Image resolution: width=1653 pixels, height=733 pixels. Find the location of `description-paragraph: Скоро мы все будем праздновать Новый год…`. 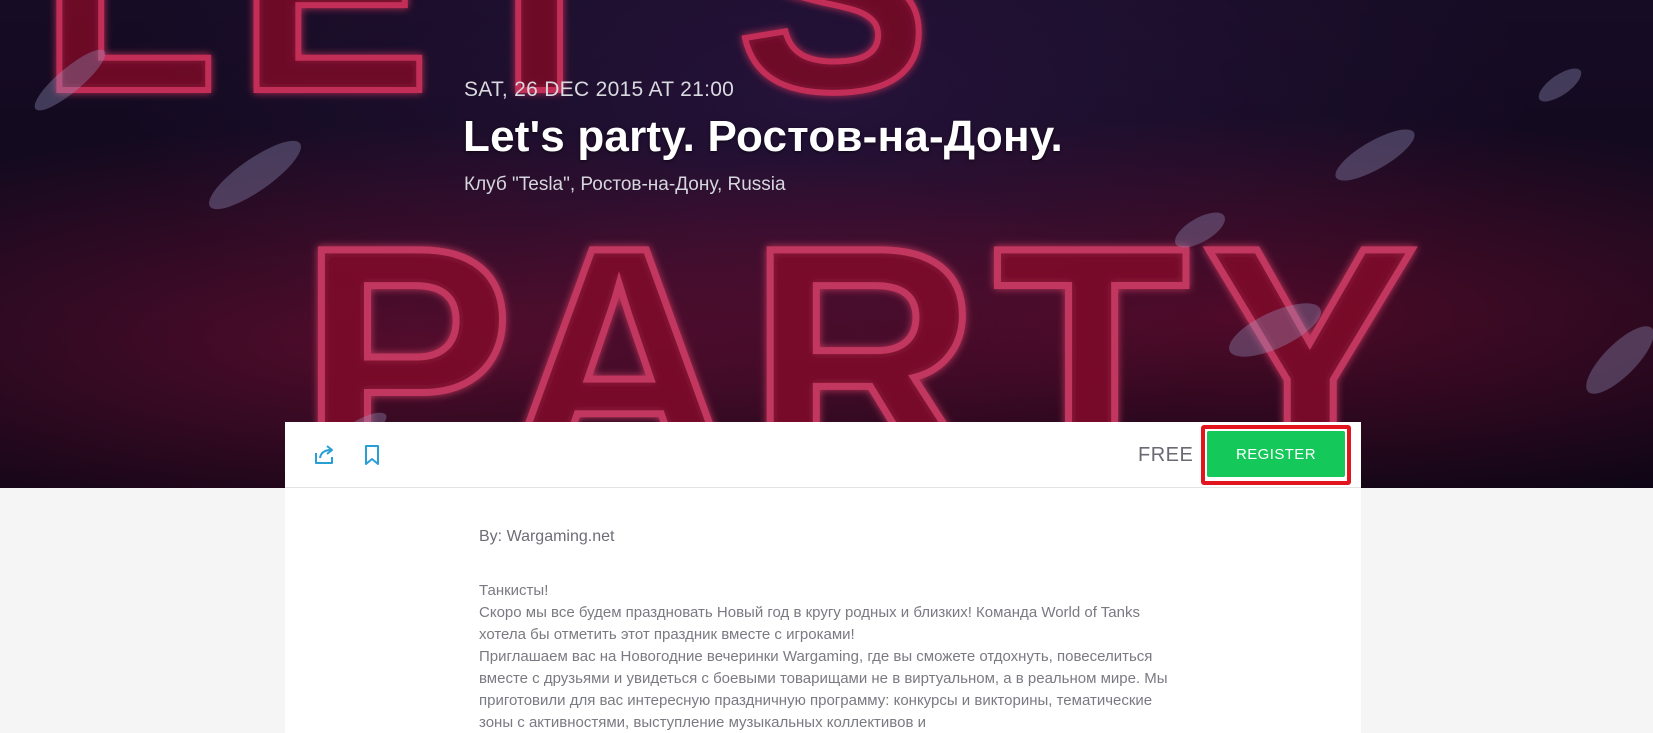

description-paragraph: Скоро мы все будем праздновать Новый год… is located at coordinates (809, 623).